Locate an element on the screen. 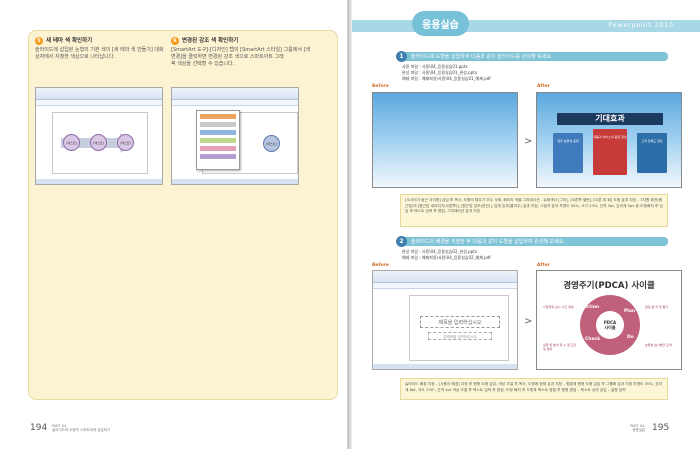  pdca-label: 효율성 실시방안 모색 is located at coordinates (658, 345).